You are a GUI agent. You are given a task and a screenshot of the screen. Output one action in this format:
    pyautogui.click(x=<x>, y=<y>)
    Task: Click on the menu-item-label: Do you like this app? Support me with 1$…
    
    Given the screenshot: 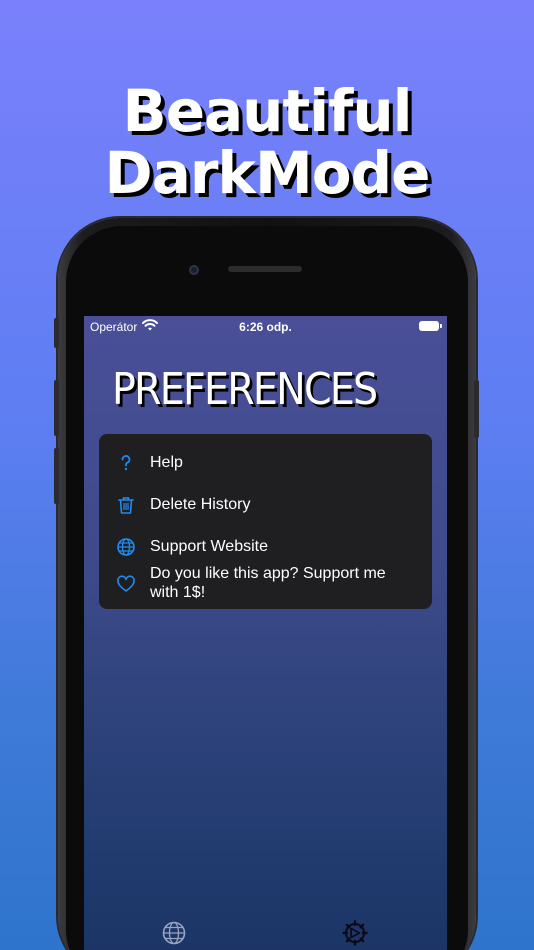 What is the action you would take?
    pyautogui.click(x=268, y=583)
    